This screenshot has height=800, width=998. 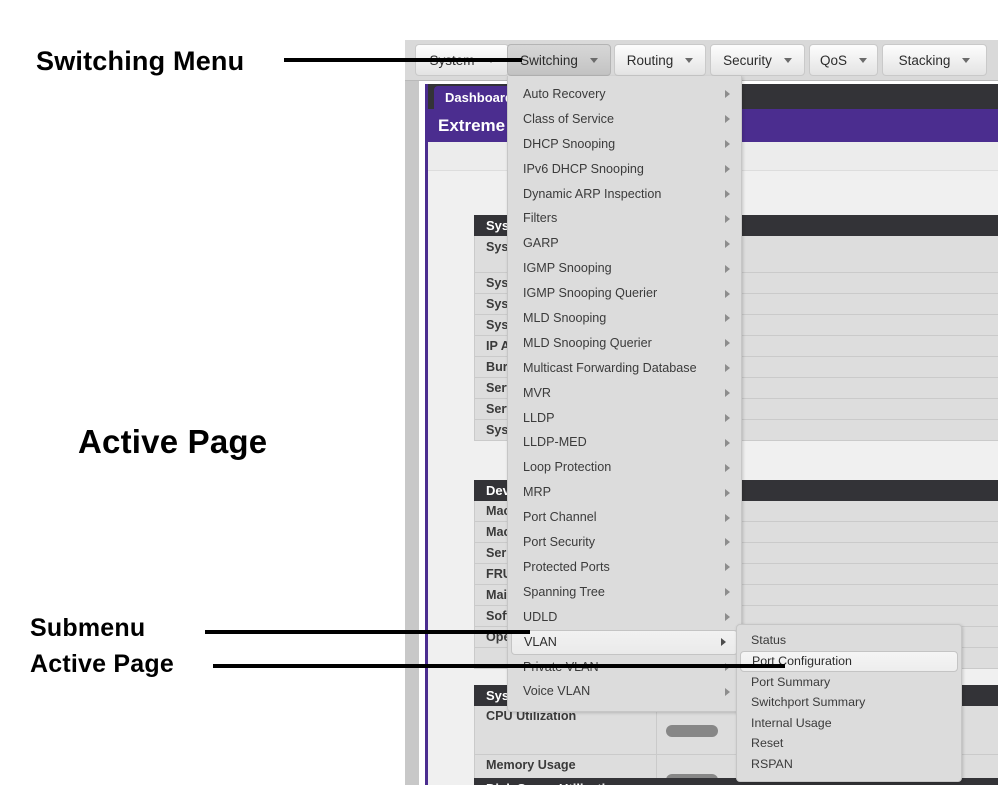 I want to click on menu-button-label: Routing, so click(x=650, y=60).